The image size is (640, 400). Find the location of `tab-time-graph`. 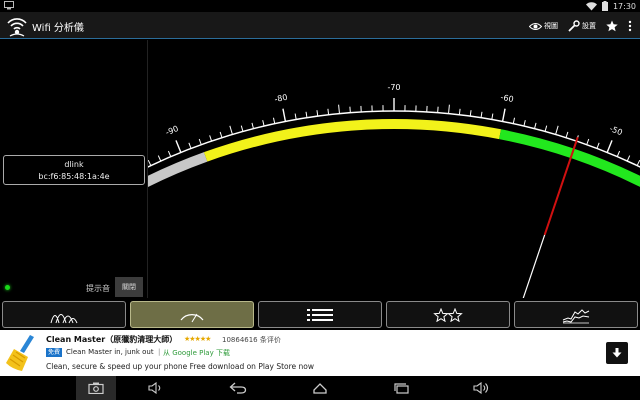

tab-time-graph is located at coordinates (576, 314).